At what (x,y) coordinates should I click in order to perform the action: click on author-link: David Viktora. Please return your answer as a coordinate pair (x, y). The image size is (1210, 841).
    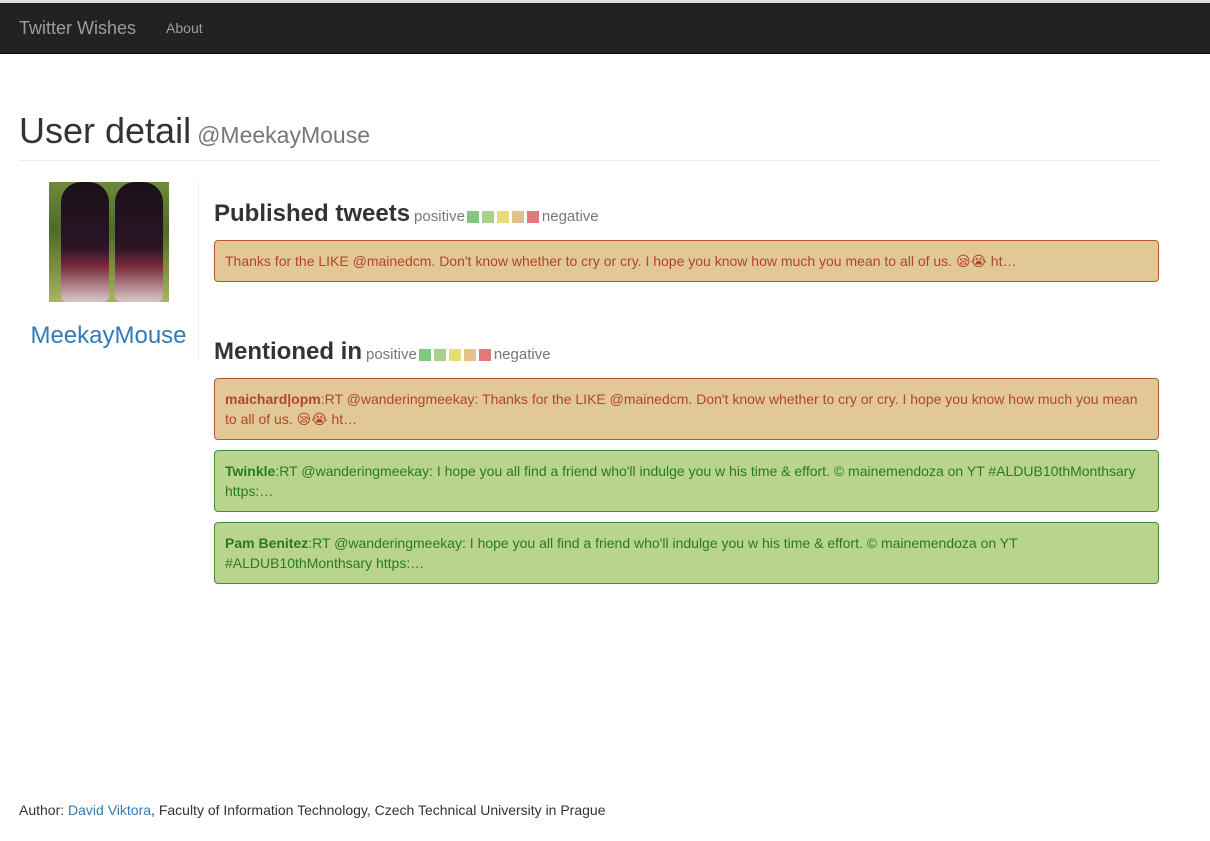
    Looking at the image, I should click on (109, 810).